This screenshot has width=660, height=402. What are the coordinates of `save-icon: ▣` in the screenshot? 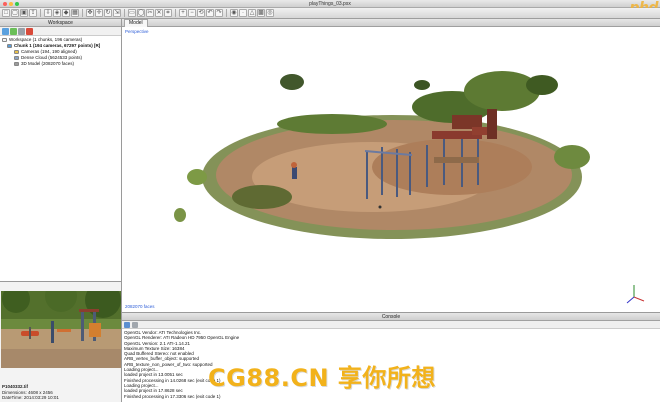 It's located at (24, 13).